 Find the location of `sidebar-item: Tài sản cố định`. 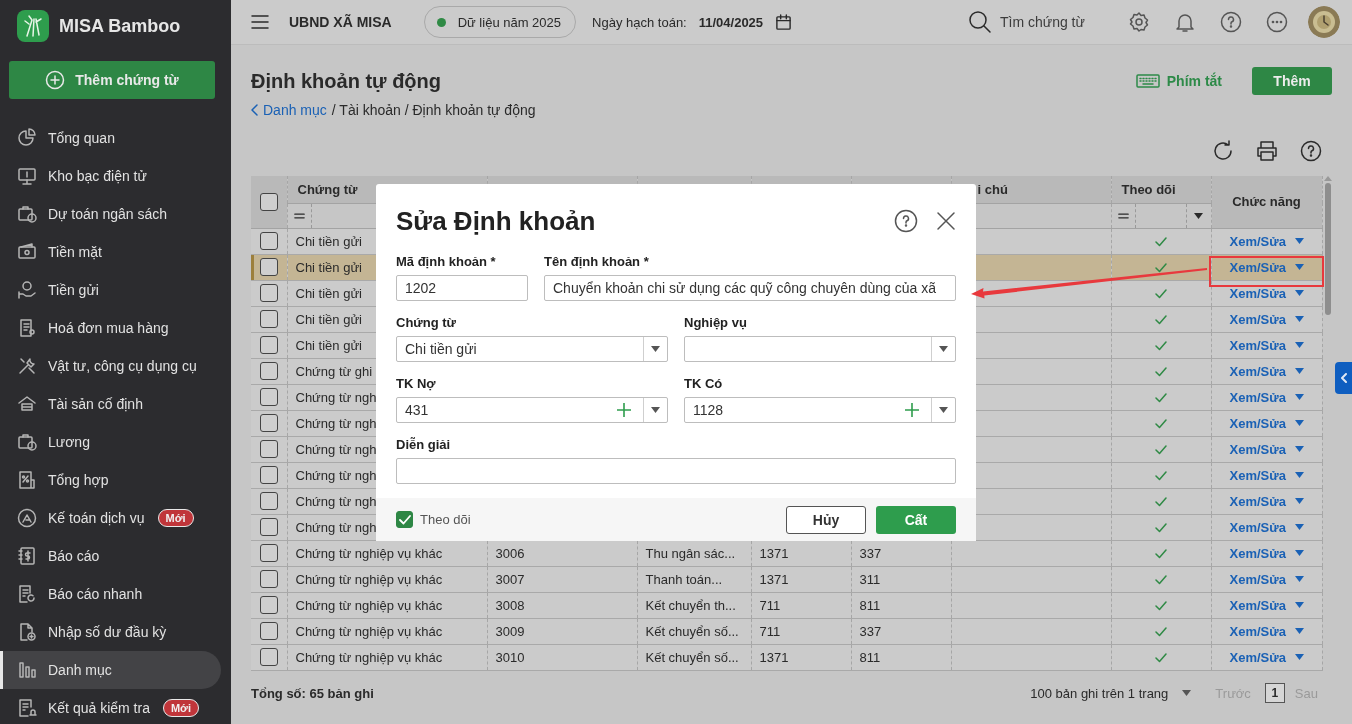

sidebar-item: Tài sản cố định is located at coordinates (110, 404).